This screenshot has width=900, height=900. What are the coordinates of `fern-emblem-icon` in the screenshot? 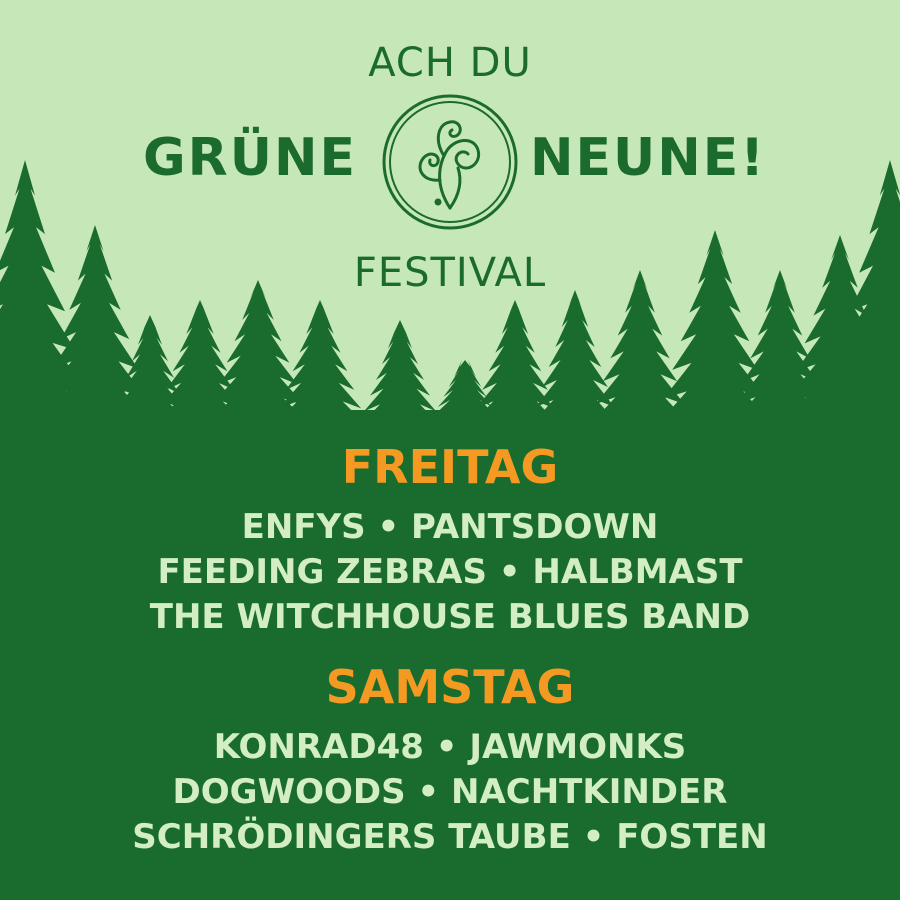 It's located at (450, 162).